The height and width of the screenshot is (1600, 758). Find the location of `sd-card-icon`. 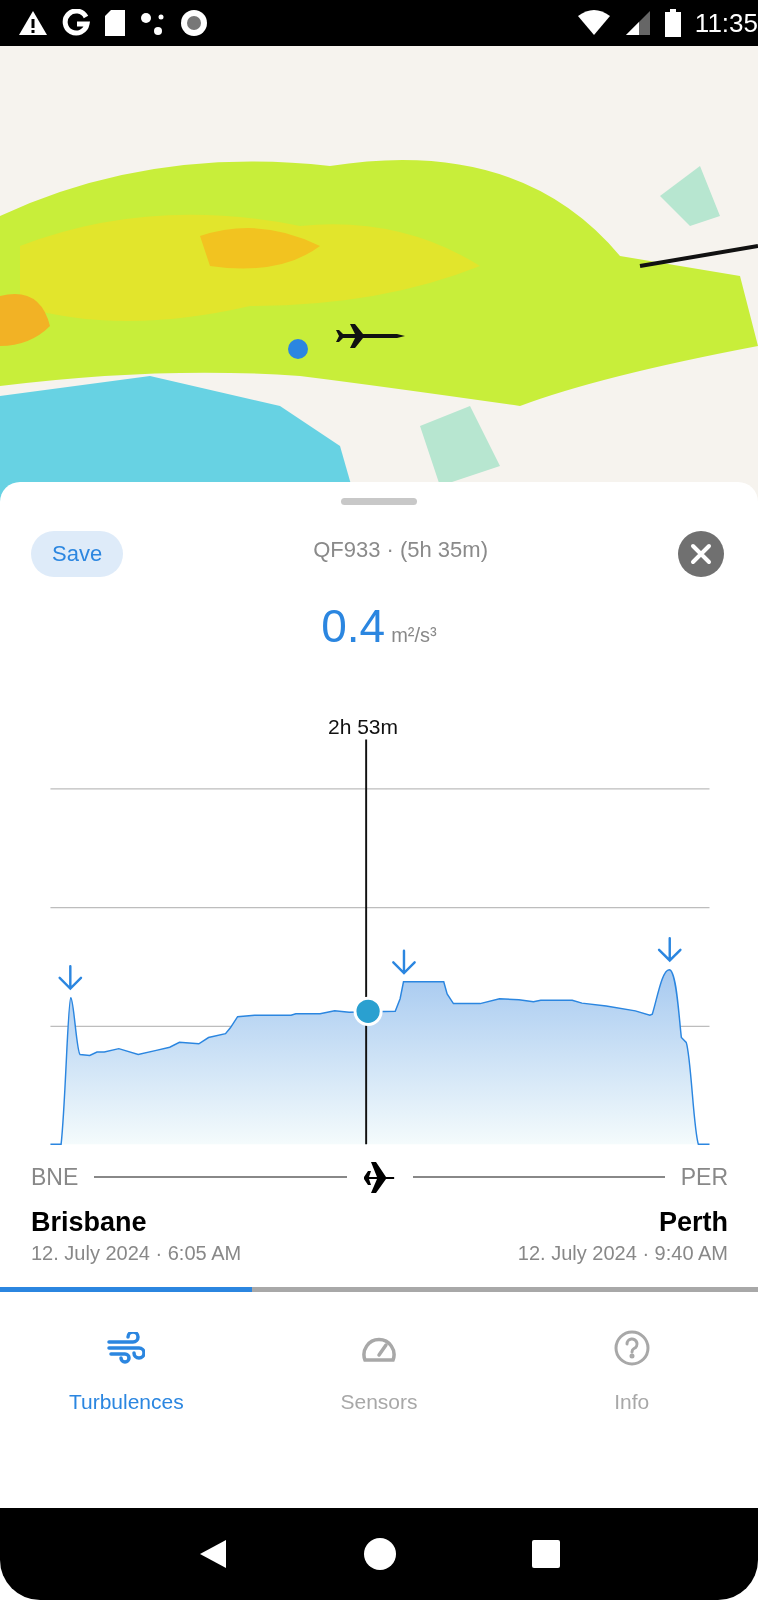

sd-card-icon is located at coordinates (115, 23).